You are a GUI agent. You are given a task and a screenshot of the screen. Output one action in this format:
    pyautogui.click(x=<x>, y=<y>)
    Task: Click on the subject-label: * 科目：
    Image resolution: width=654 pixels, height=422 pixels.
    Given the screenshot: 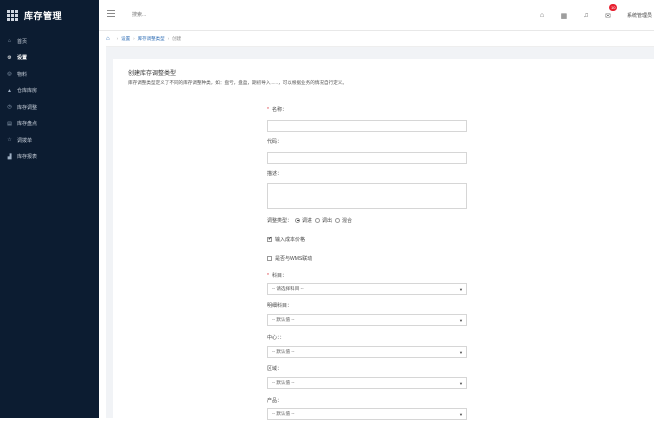 What is the action you would take?
    pyautogui.click(x=277, y=276)
    